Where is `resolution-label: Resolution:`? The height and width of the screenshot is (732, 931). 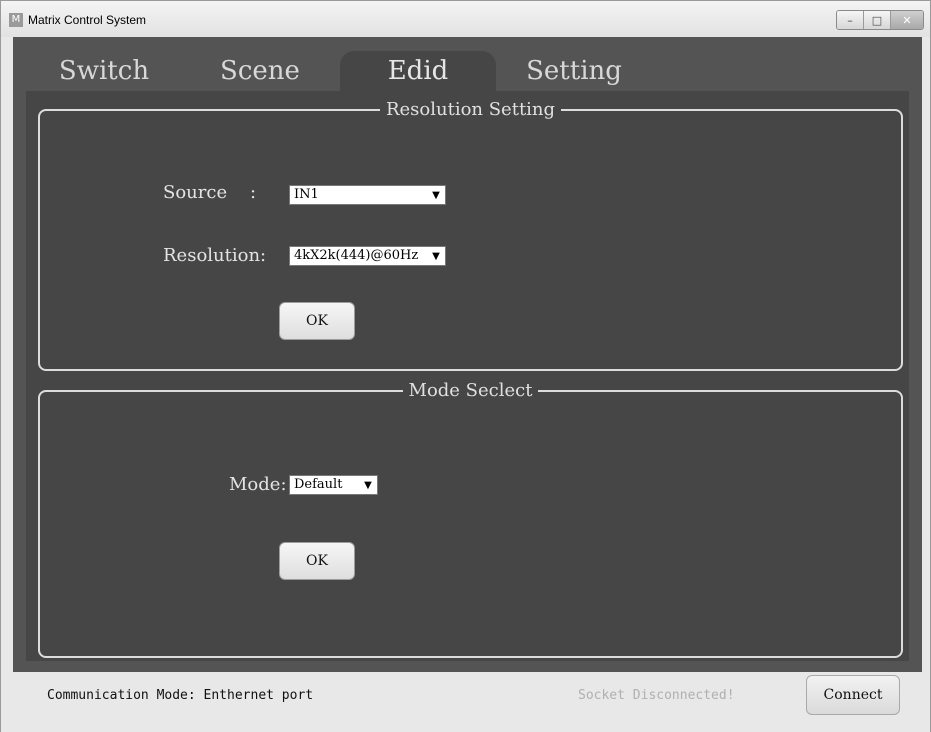
resolution-label: Resolution: is located at coordinates (215, 255).